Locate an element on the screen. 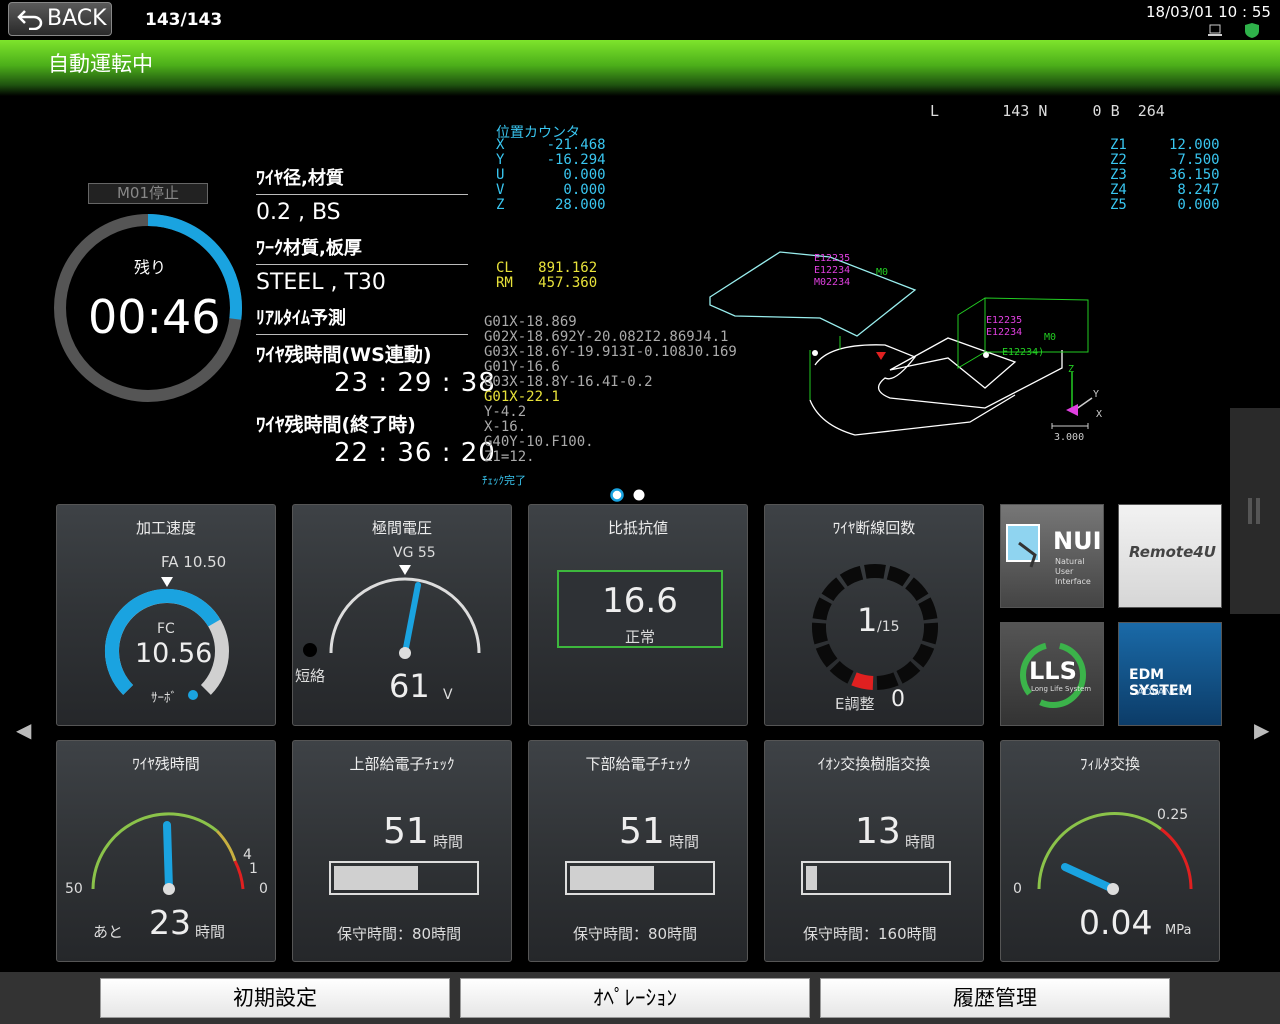 The height and width of the screenshot is (1024, 1280). side-drawer-handle is located at coordinates (1255, 511).